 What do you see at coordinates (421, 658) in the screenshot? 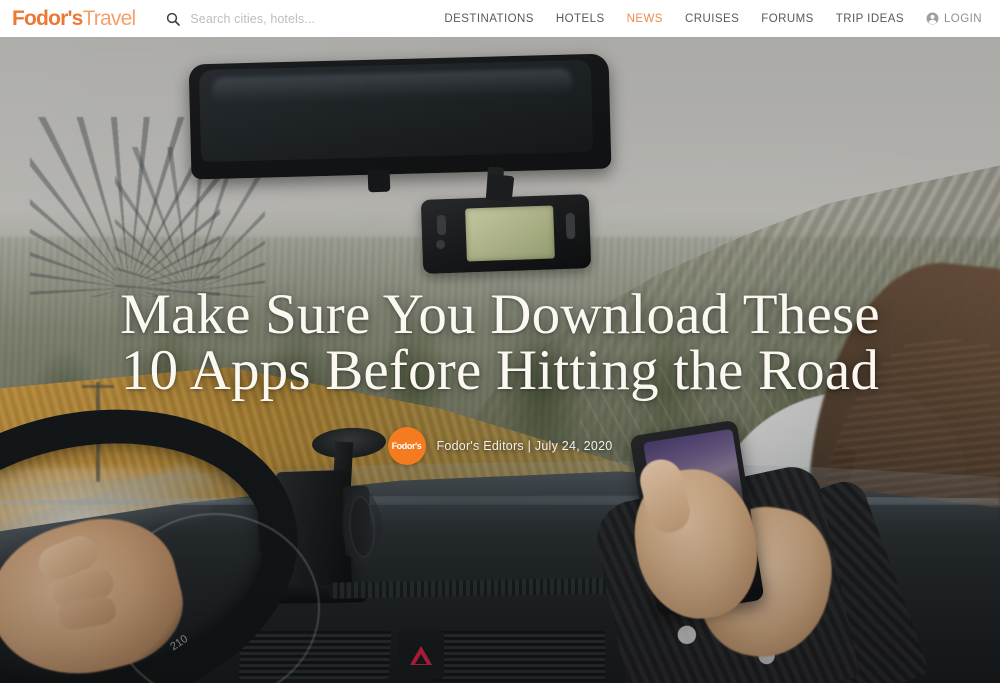
I see `hazard-triangle-inner` at bounding box center [421, 658].